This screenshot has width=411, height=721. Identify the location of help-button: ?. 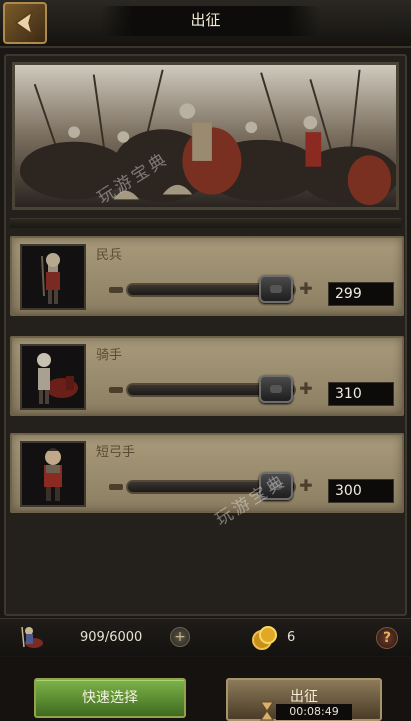
(387, 638).